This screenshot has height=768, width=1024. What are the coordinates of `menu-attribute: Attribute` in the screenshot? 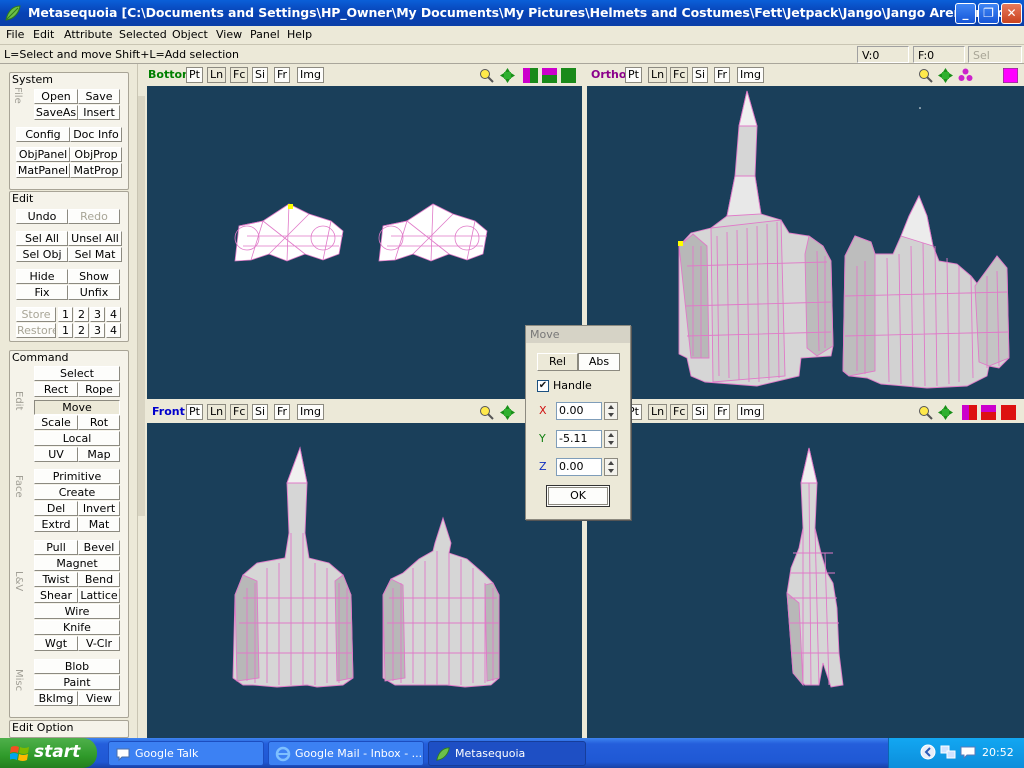 It's located at (88, 34).